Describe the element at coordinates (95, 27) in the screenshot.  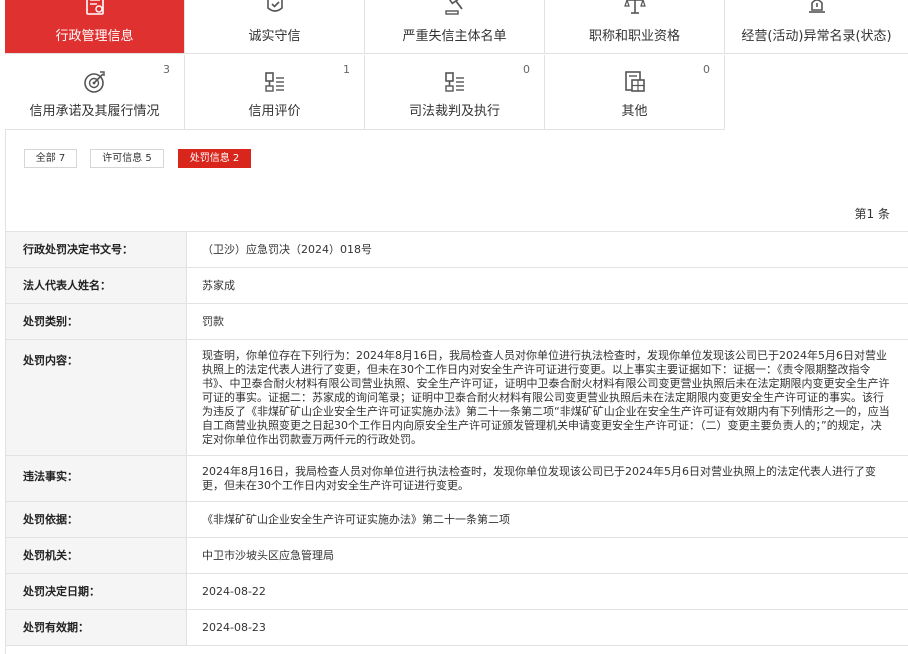
I see `tab-admin-info: 行政管理信息` at that location.